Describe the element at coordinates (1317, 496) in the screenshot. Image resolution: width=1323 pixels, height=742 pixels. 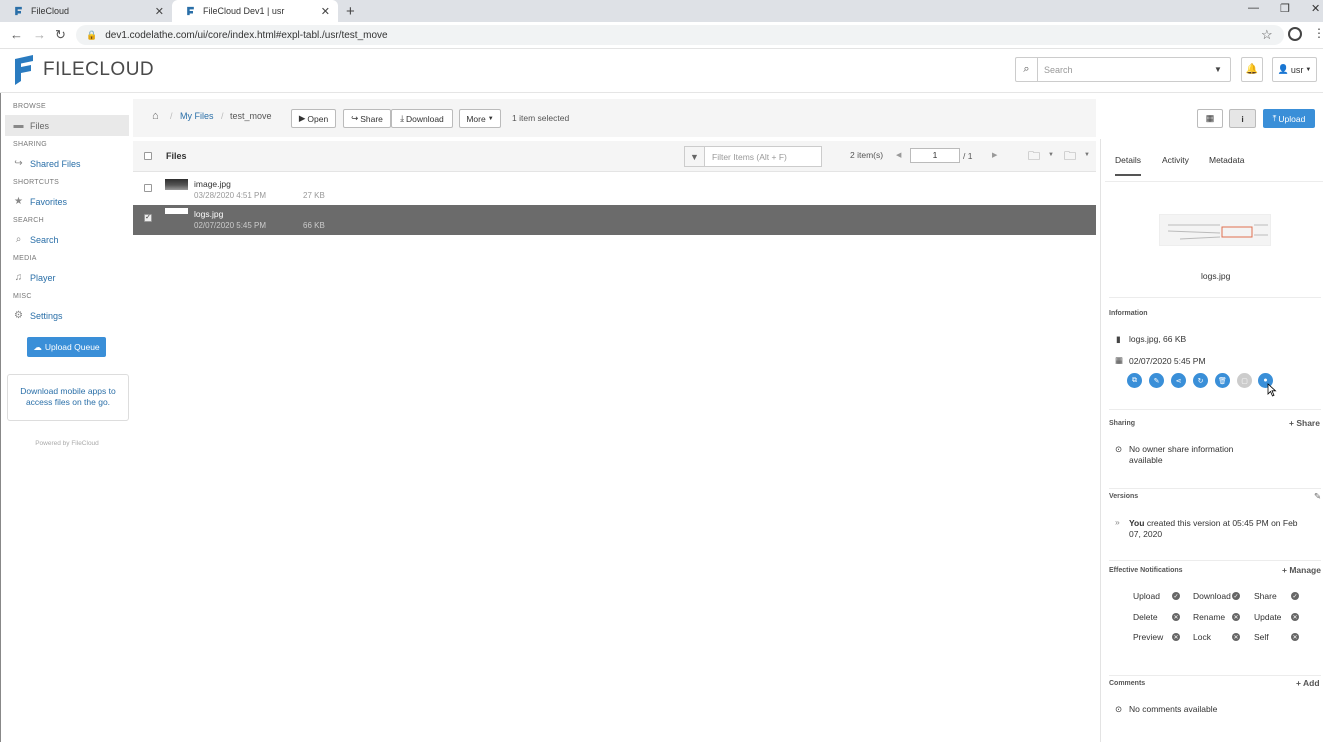
I see `edit-pencil-icon: ✎` at that location.